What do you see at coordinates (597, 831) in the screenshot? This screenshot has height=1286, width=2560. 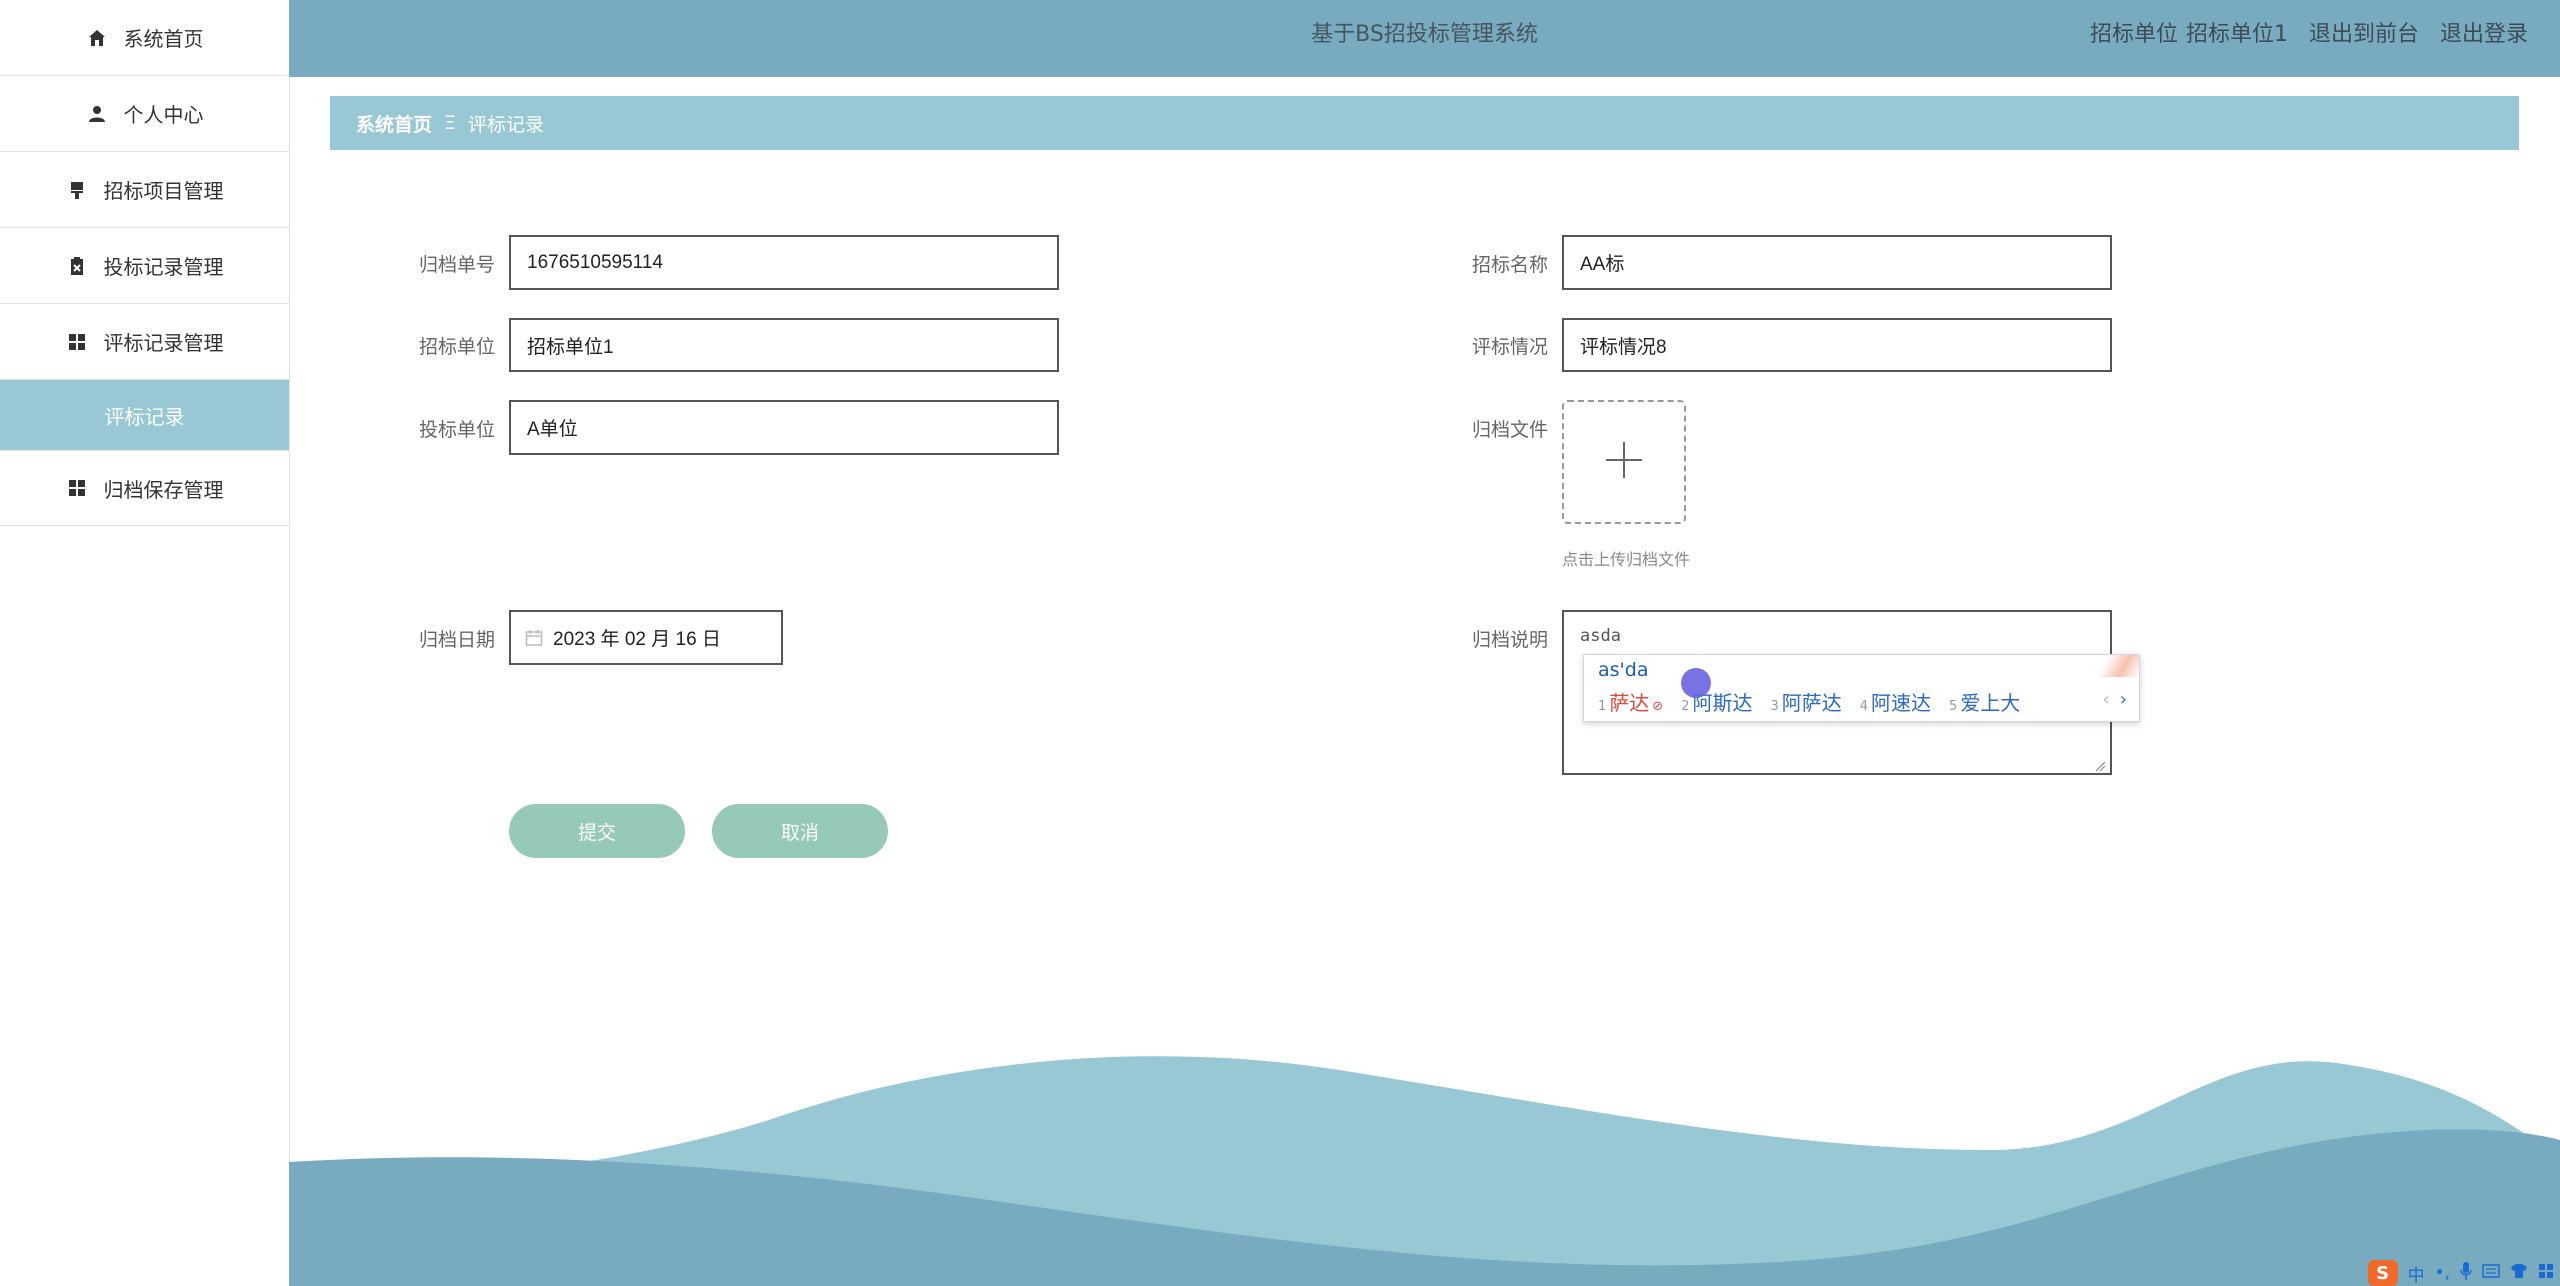 I see `submit-button: 提交` at bounding box center [597, 831].